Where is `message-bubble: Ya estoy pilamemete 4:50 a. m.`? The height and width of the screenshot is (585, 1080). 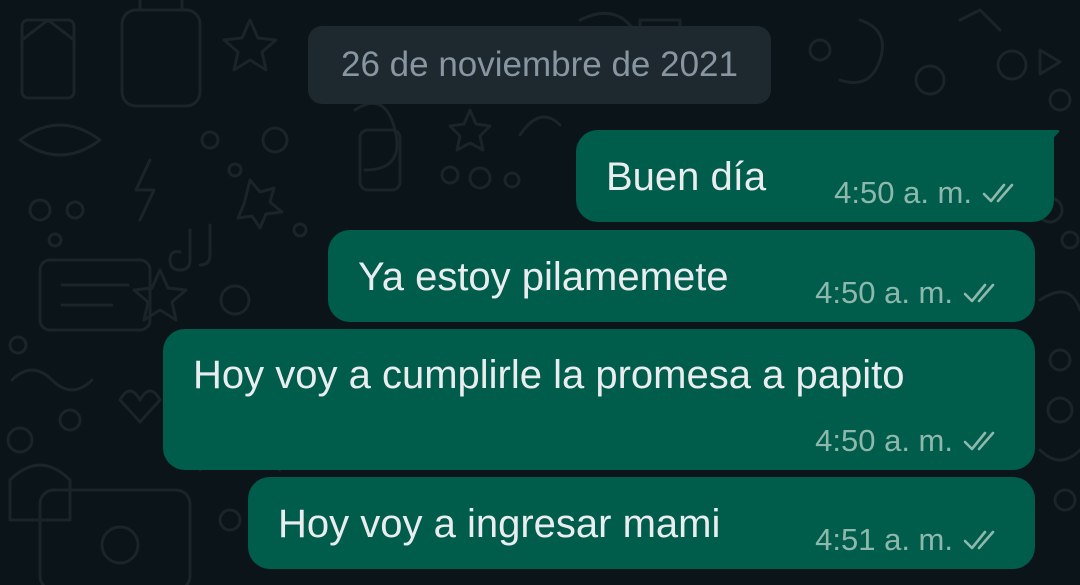
message-bubble: Ya estoy pilamemete 4:50 a. m. is located at coordinates (681, 276).